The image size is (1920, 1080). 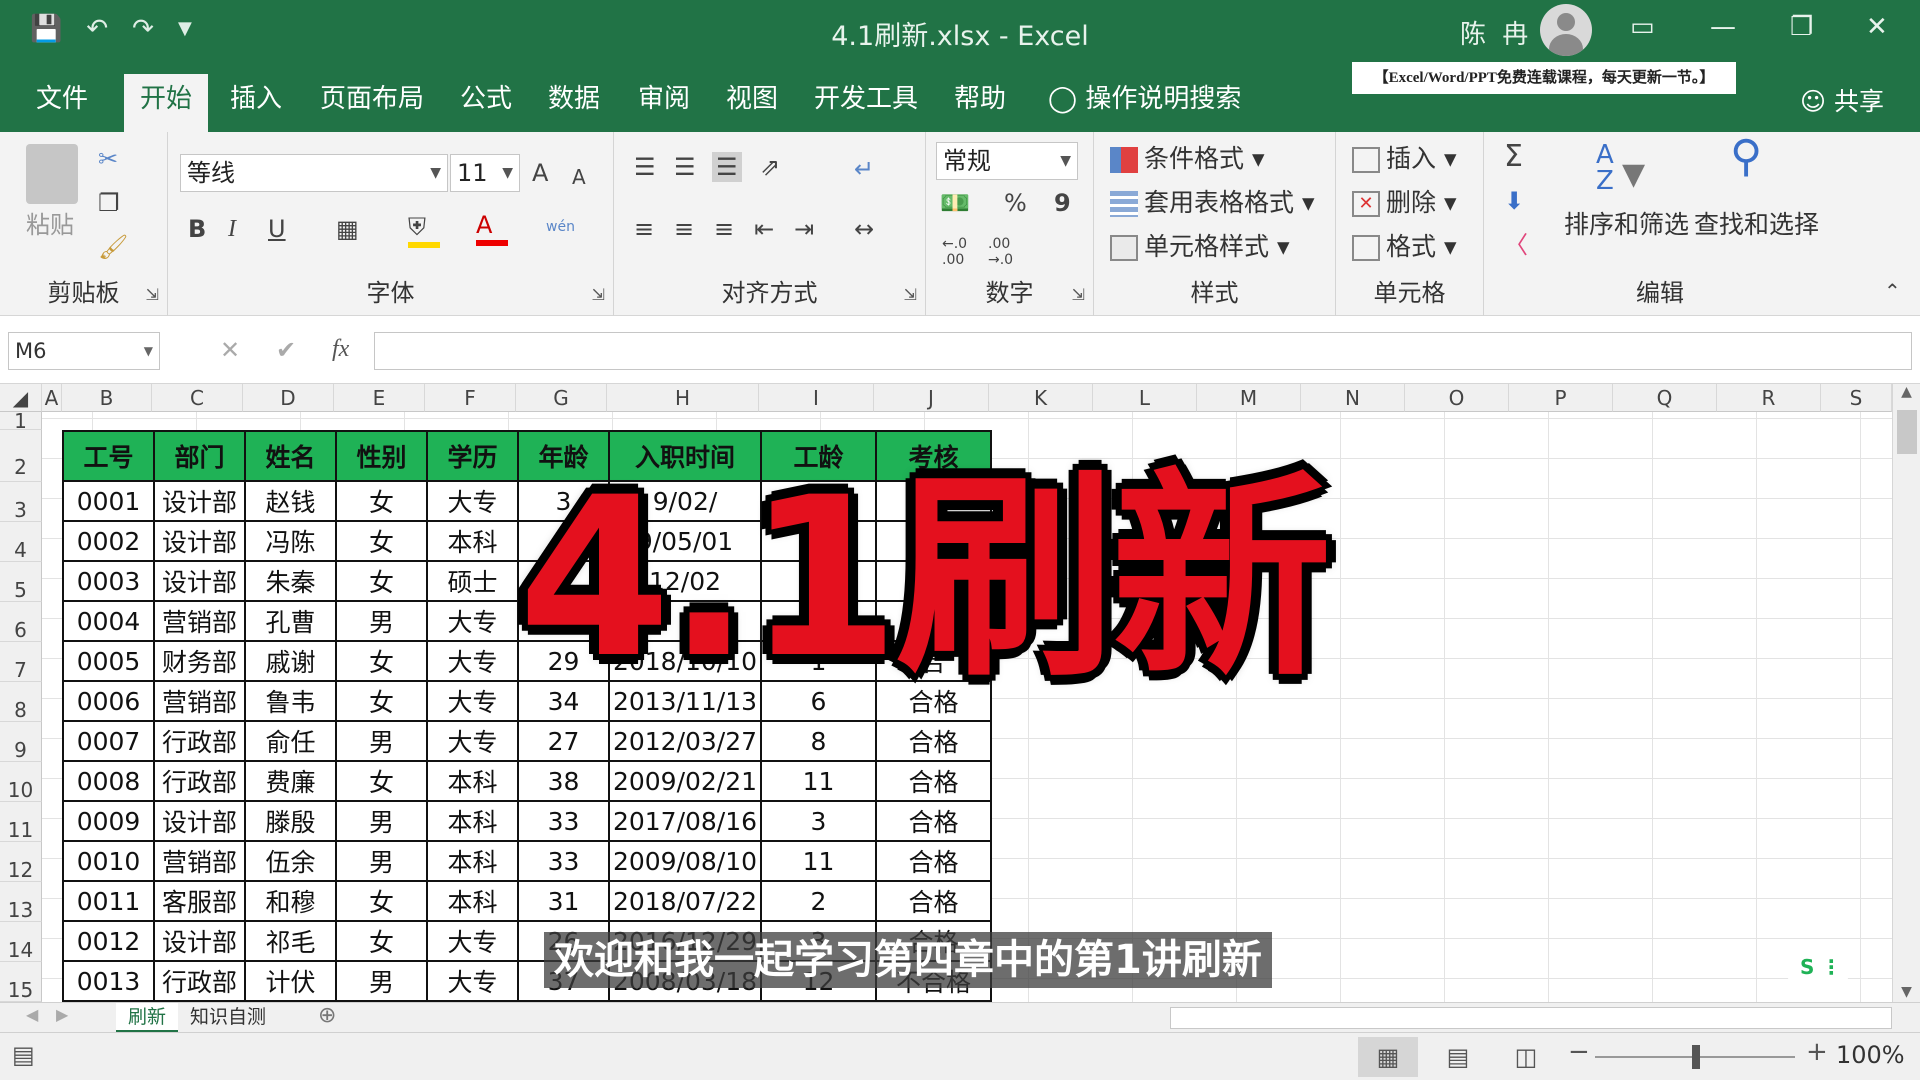 What do you see at coordinates (472, 581) in the screenshot?
I see `table-cell: 硕士` at bounding box center [472, 581].